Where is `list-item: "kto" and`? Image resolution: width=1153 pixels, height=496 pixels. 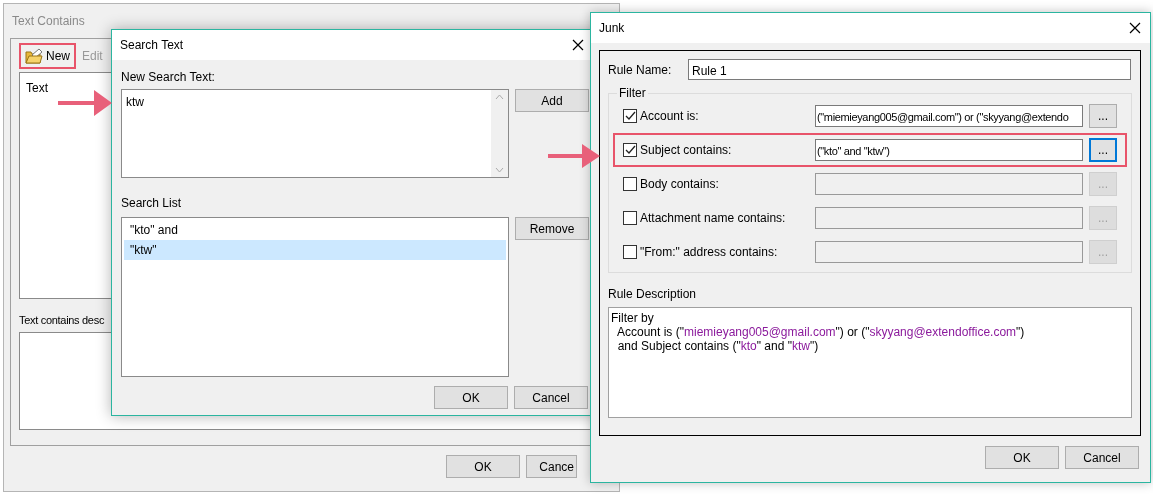 list-item: "kto" and is located at coordinates (315, 230).